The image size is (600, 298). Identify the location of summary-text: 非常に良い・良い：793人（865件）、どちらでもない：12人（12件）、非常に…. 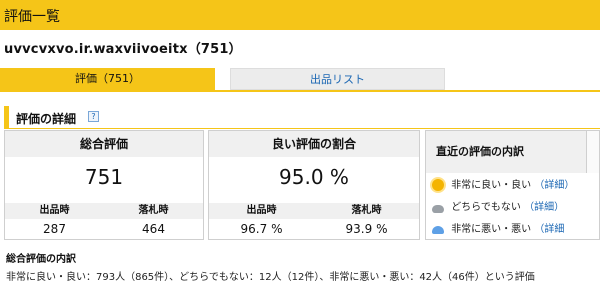
(270, 277).